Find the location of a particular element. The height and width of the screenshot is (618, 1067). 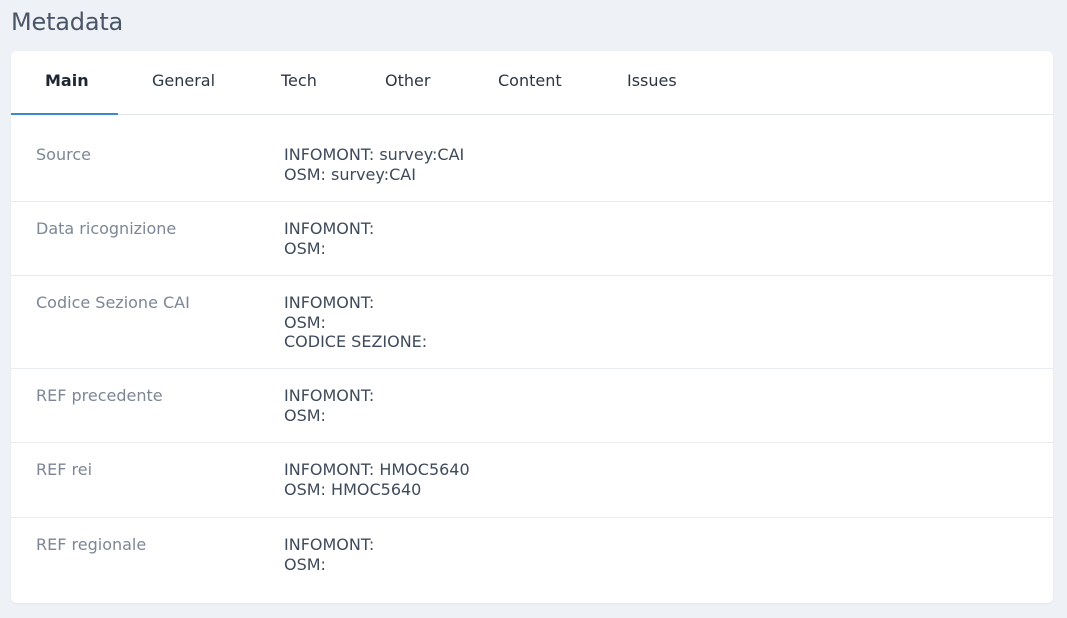

row-values: INFOMONT: HMOC5640 OSM: HMOC5640 is located at coordinates (377, 479).